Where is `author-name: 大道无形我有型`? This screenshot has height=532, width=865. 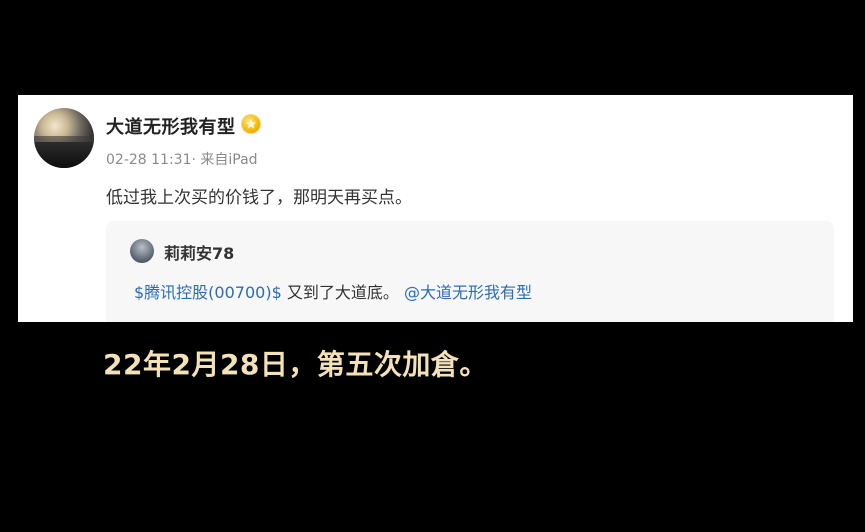
author-name: 大道无形我有型 is located at coordinates (171, 126).